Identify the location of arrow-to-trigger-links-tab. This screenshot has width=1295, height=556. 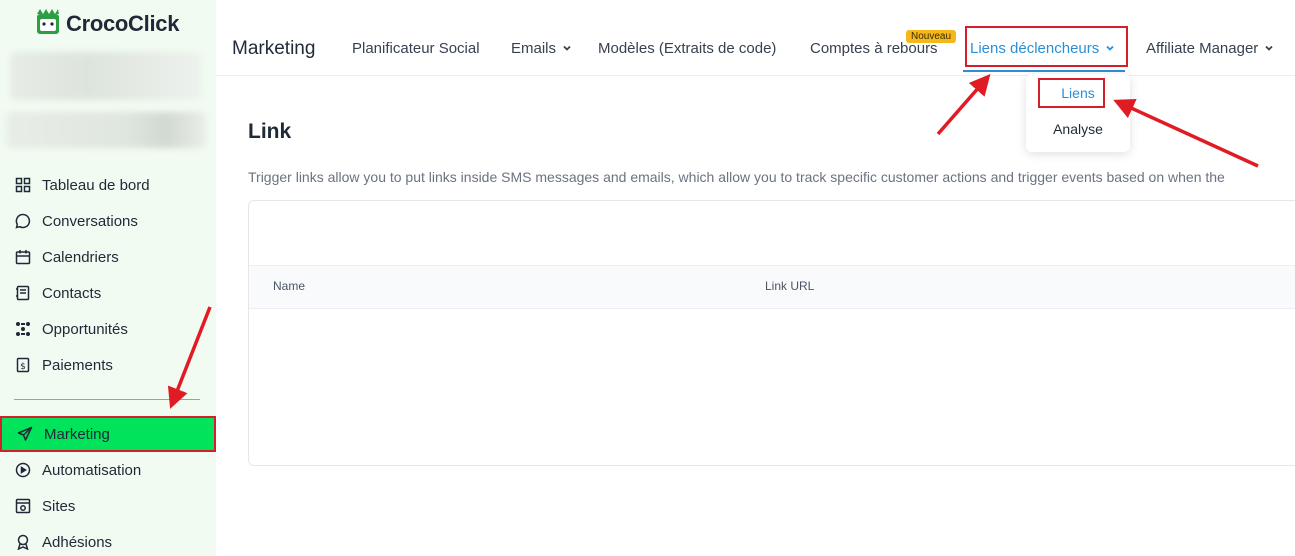
(963, 105).